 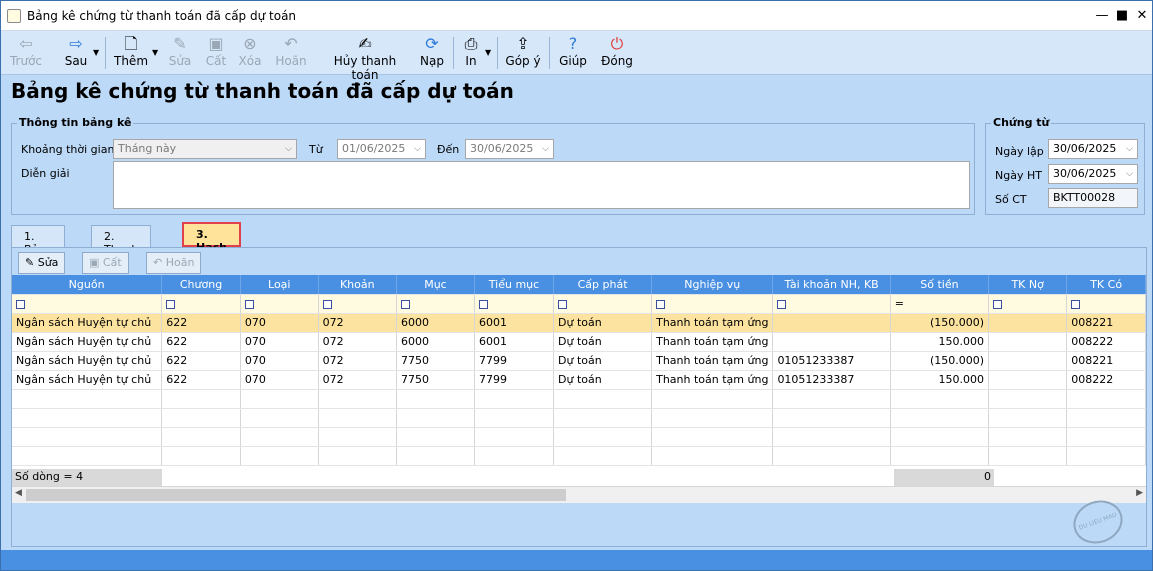 I want to click on ht-date-picker: 30/06/2025 ⌵, so click(x=1093, y=174).